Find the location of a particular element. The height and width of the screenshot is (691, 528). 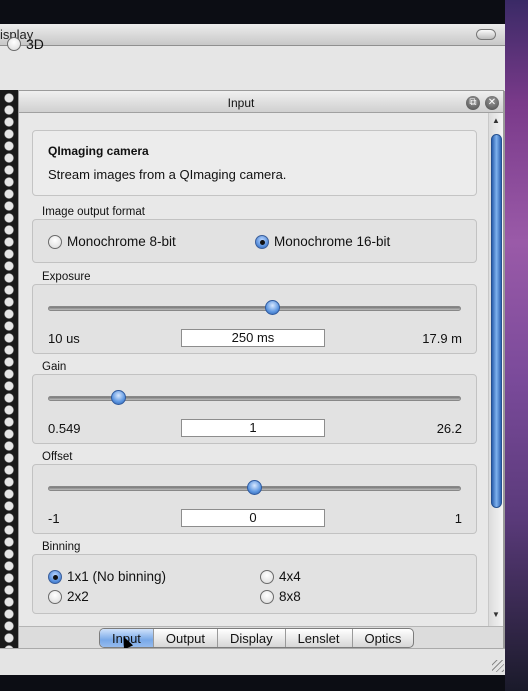

gain-label: Gain is located at coordinates (54, 367).